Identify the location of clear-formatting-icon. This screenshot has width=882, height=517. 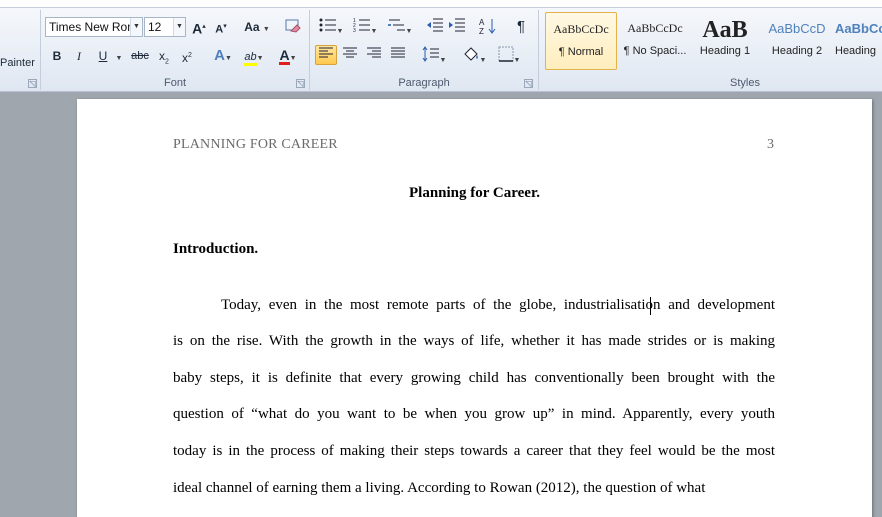
(293, 26).